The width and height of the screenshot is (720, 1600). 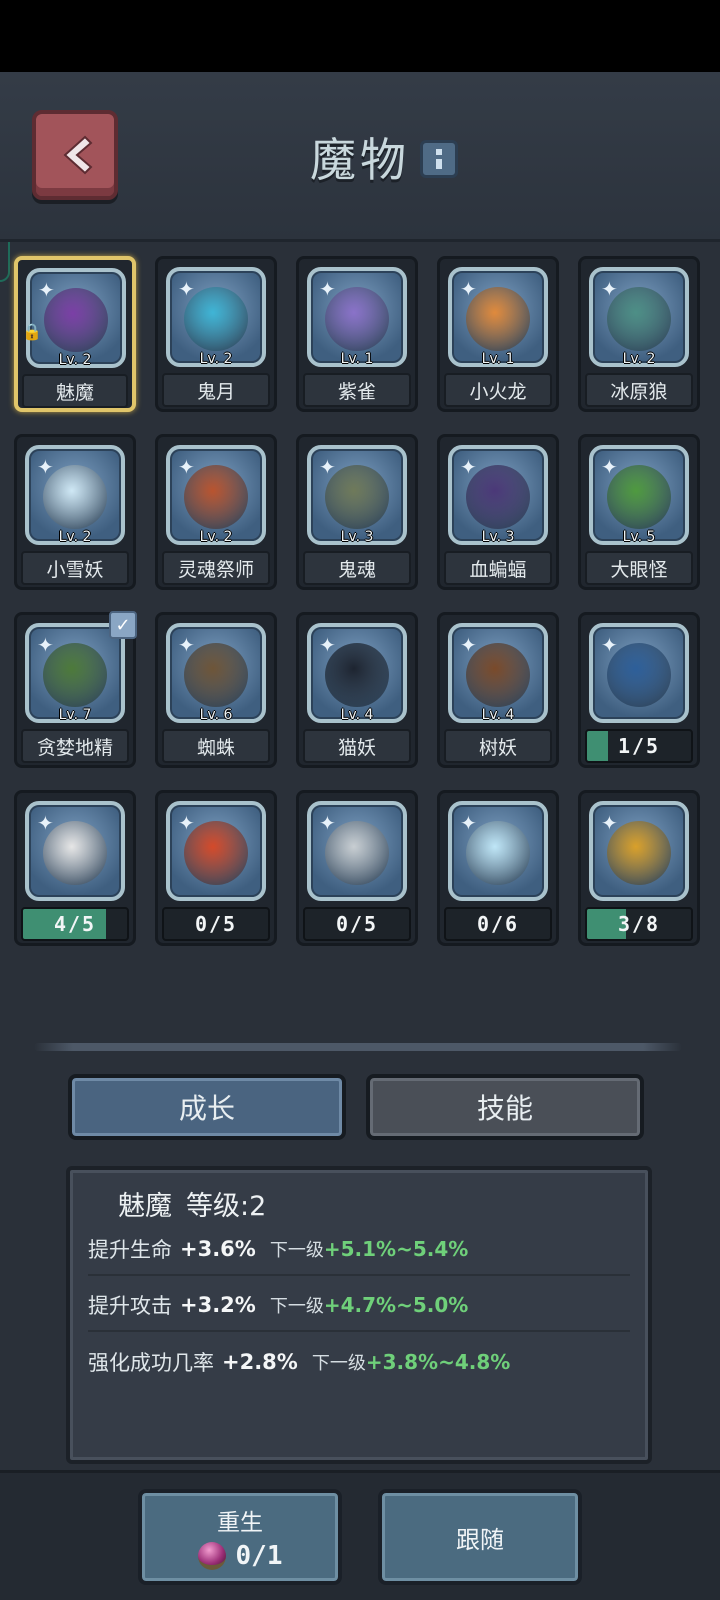 What do you see at coordinates (639, 390) in the screenshot?
I see `monster-name: 冰原狼` at bounding box center [639, 390].